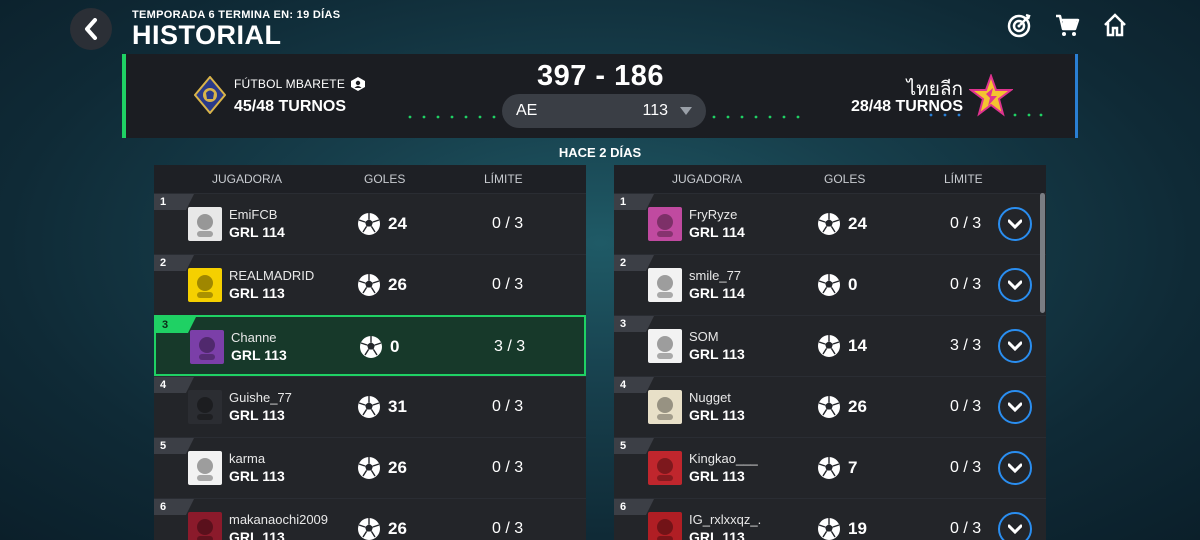 The height and width of the screenshot is (540, 1200). I want to click on river-badge-icon, so click(205, 468).